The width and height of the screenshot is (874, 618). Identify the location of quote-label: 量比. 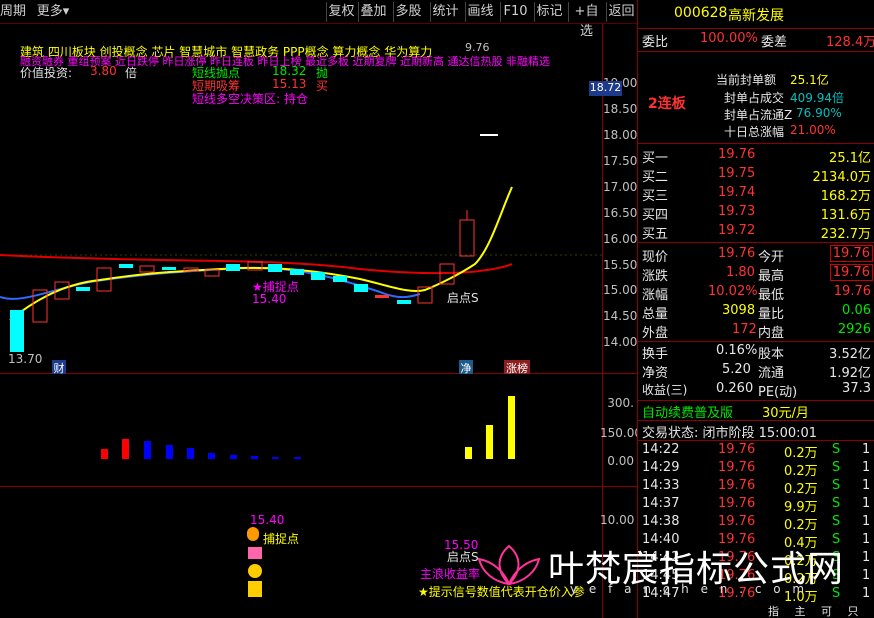
(771, 314).